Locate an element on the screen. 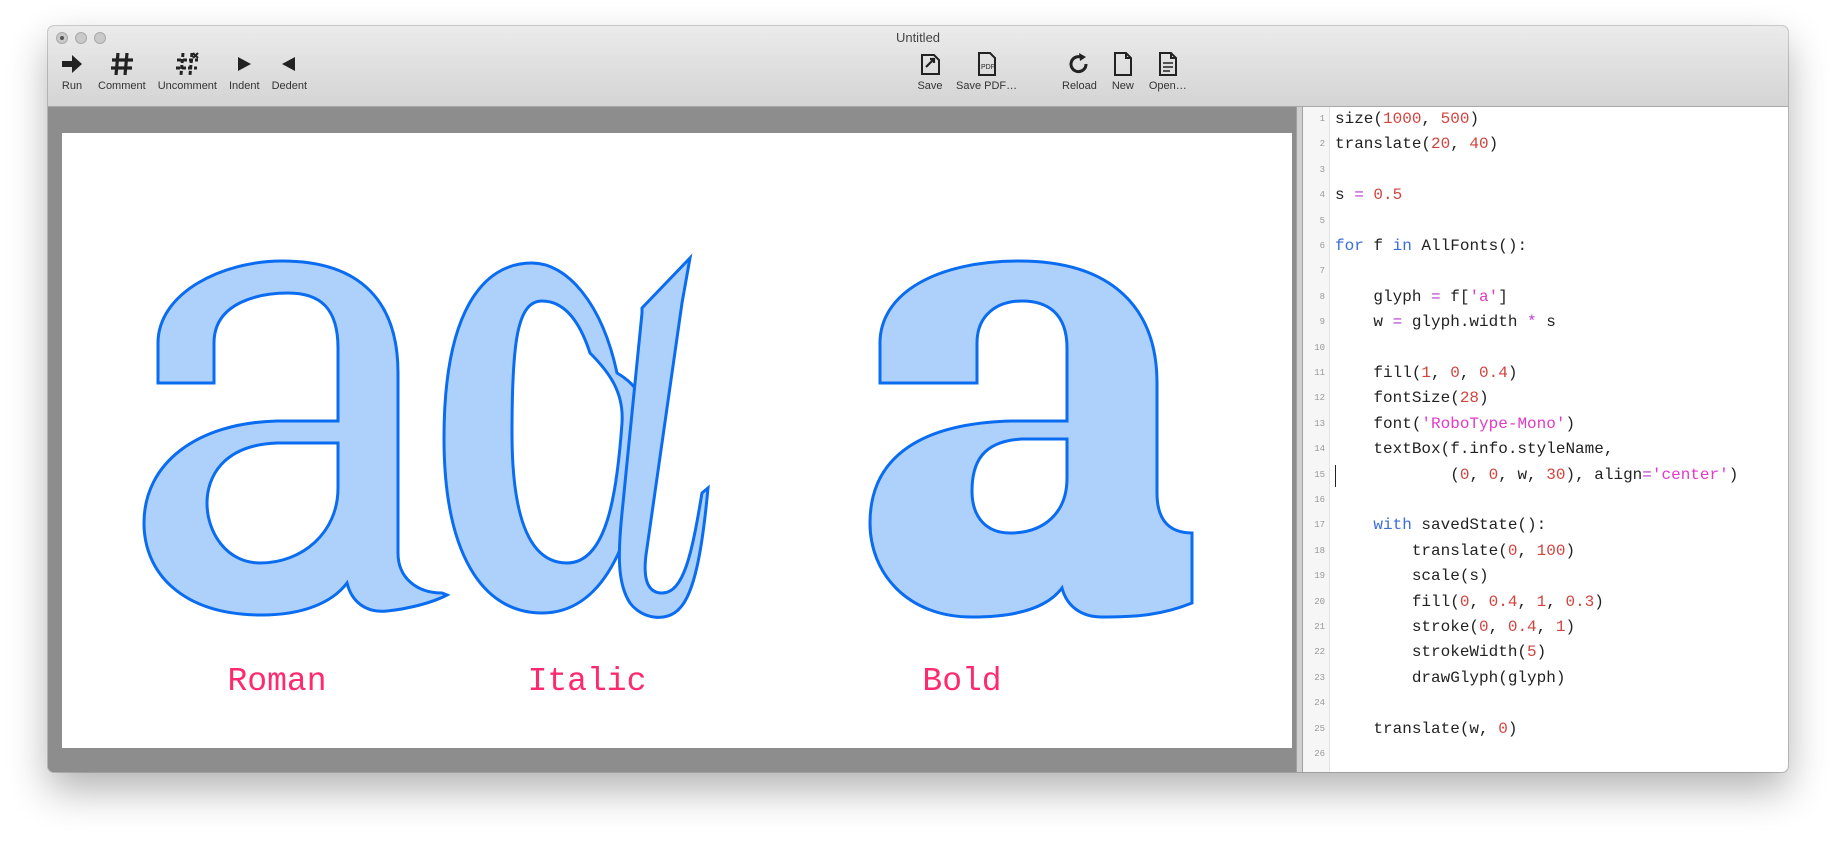 The height and width of the screenshot is (846, 1836). code-line: 26 is located at coordinates (1545, 754).